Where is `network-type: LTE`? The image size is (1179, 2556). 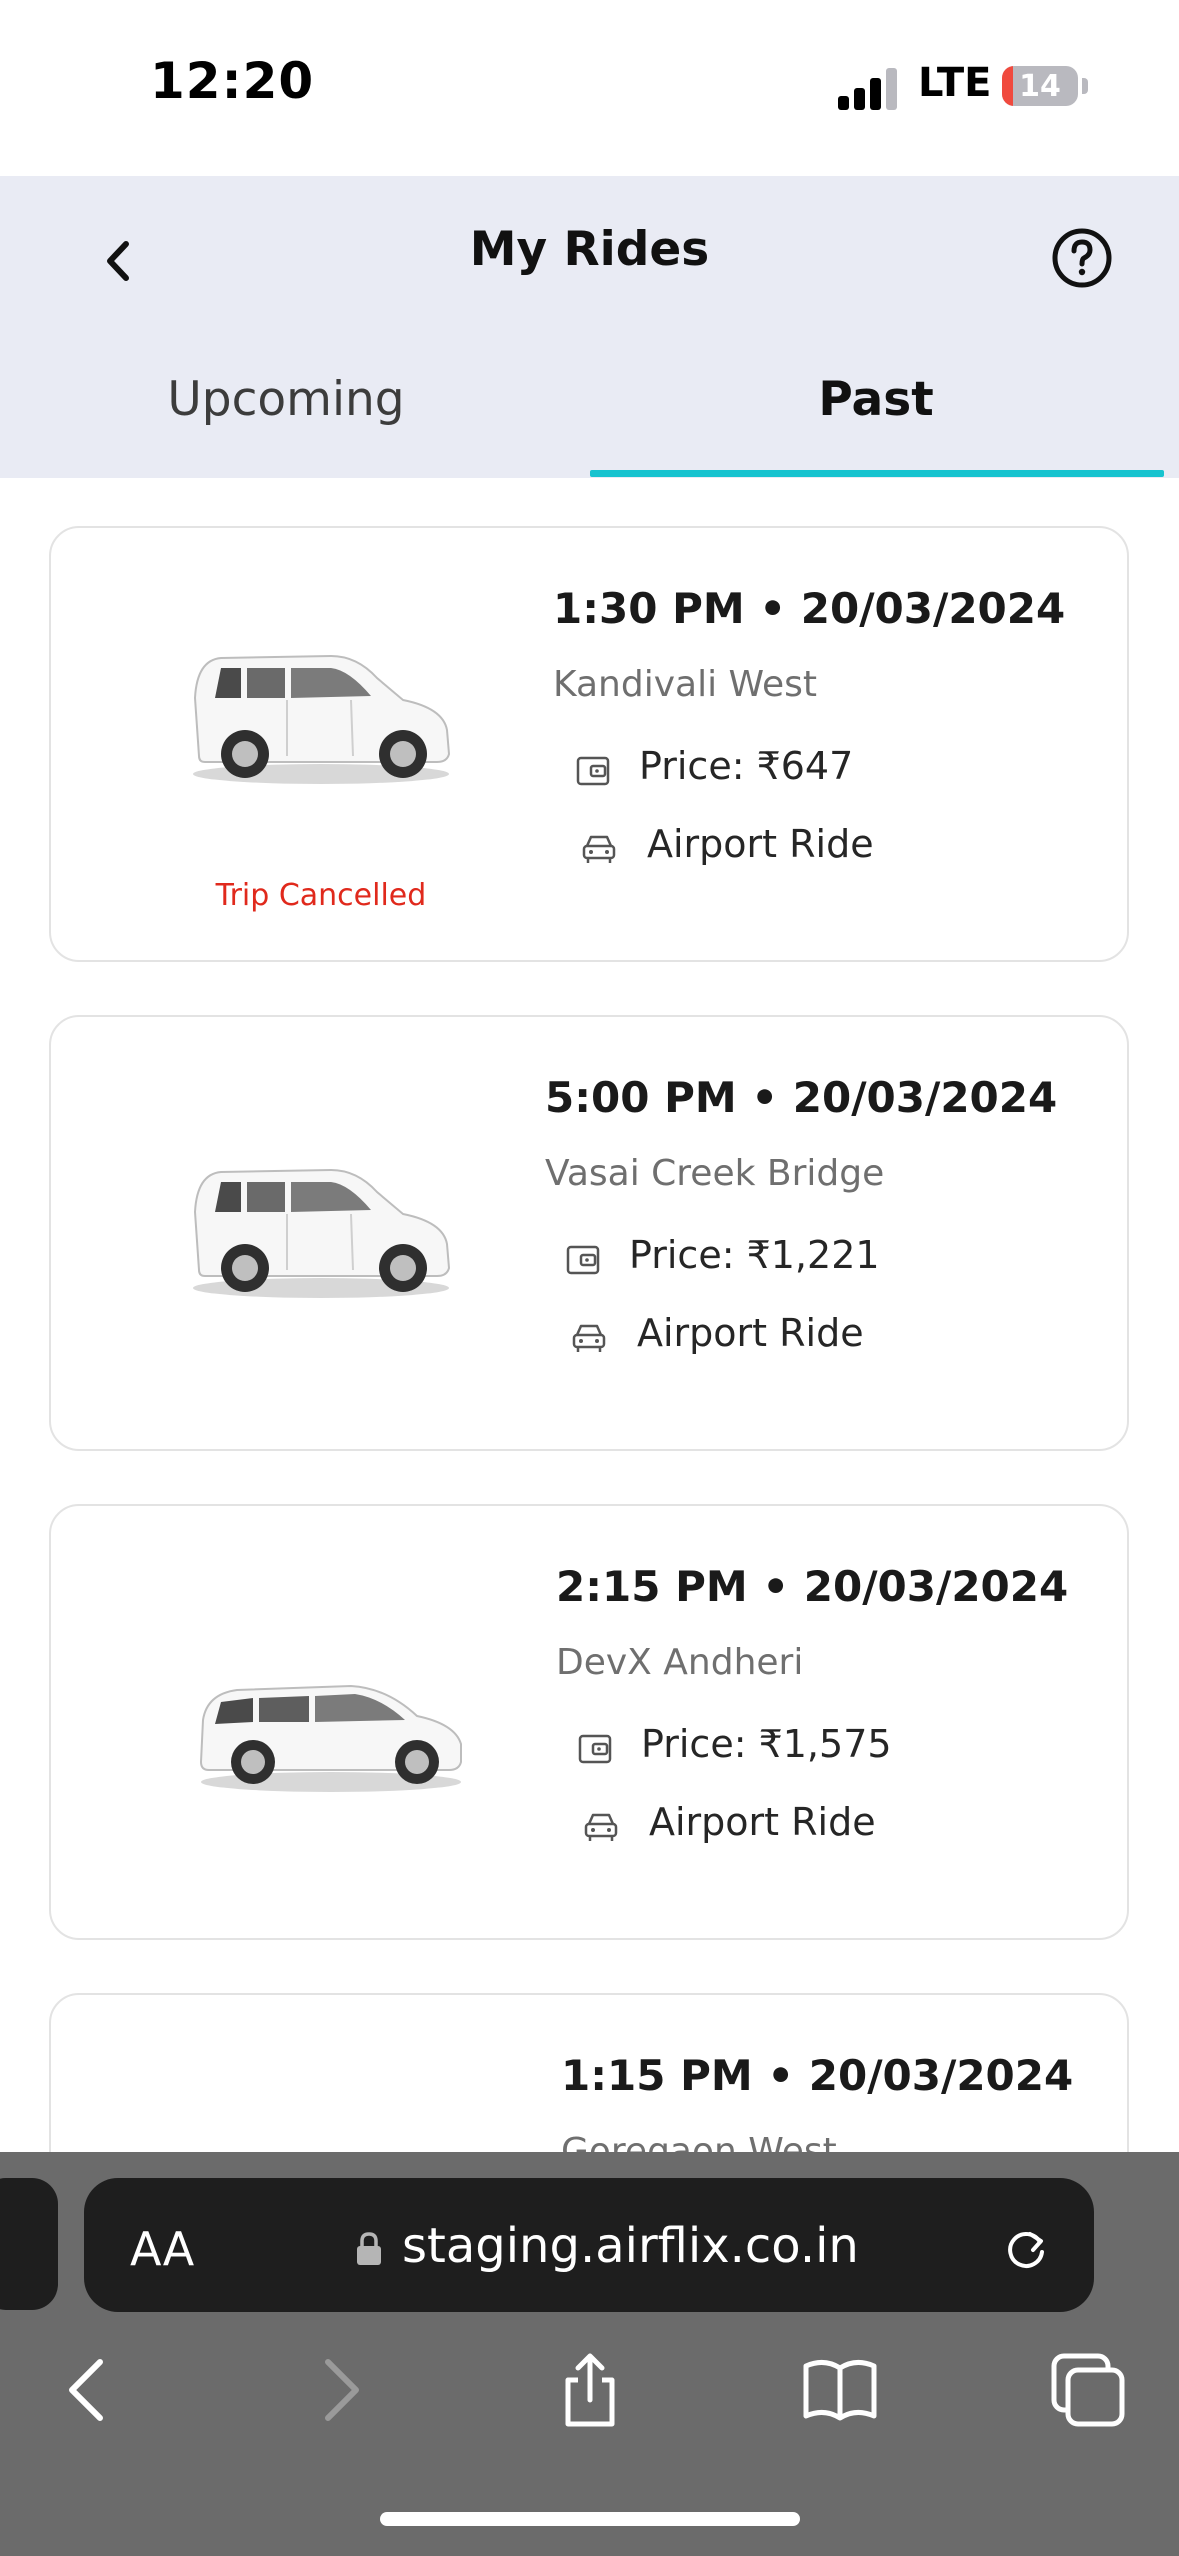 network-type: LTE is located at coordinates (955, 83).